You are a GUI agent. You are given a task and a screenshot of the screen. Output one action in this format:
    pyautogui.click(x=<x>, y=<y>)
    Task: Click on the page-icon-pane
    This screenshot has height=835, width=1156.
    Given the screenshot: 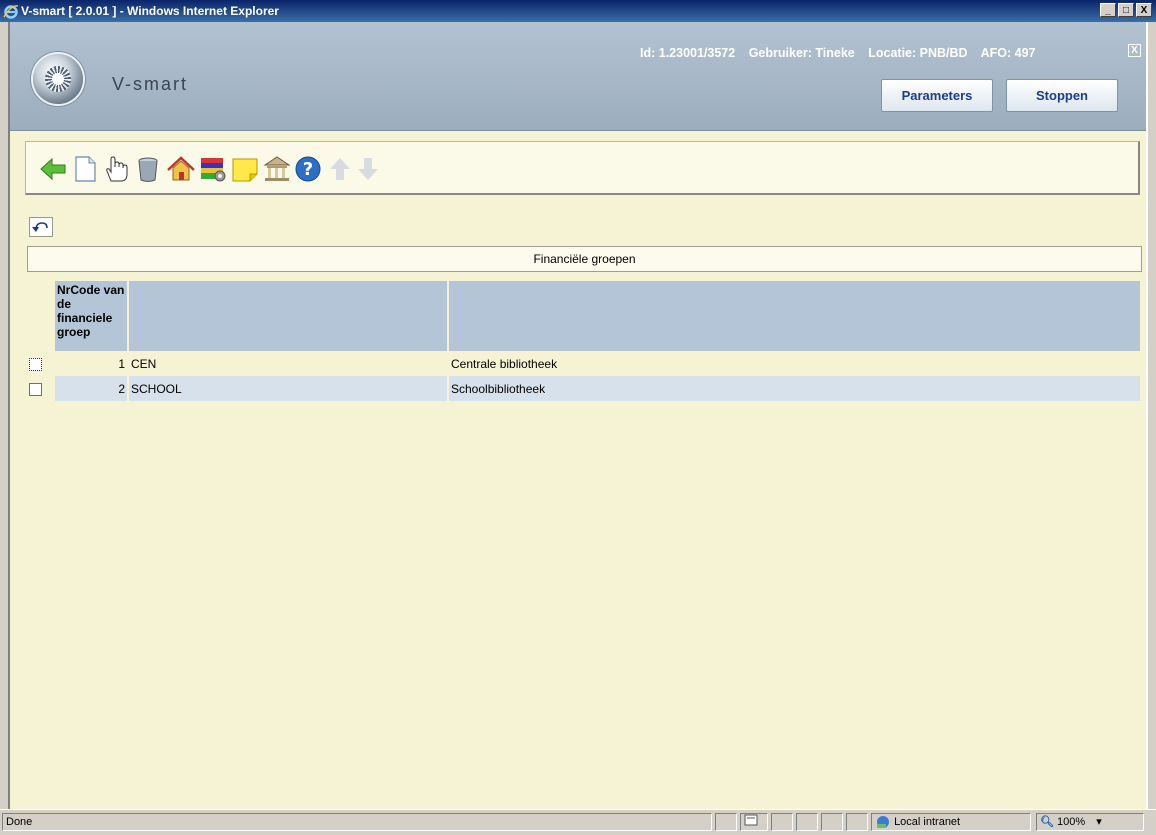 What is the action you would take?
    pyautogui.click(x=754, y=822)
    